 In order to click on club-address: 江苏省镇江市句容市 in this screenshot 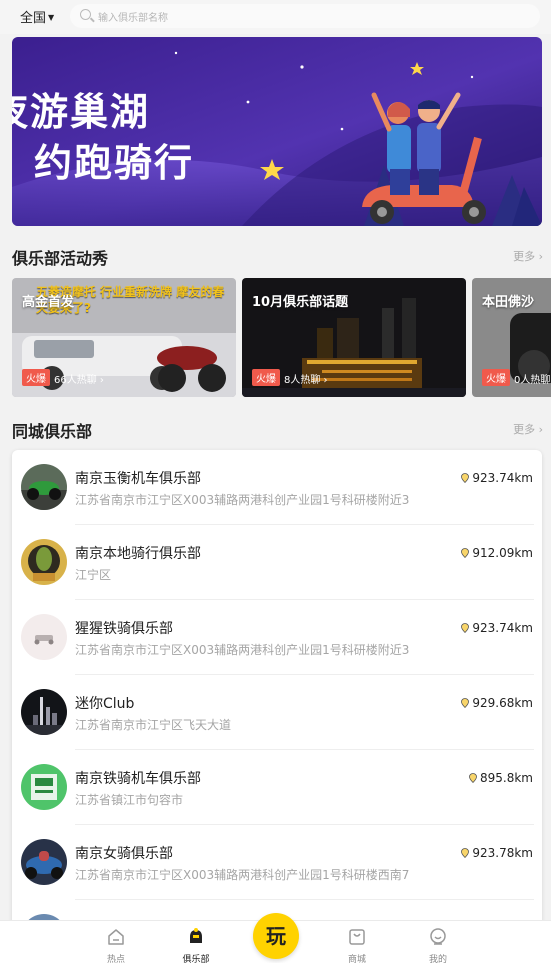, I will do `click(129, 800)`.